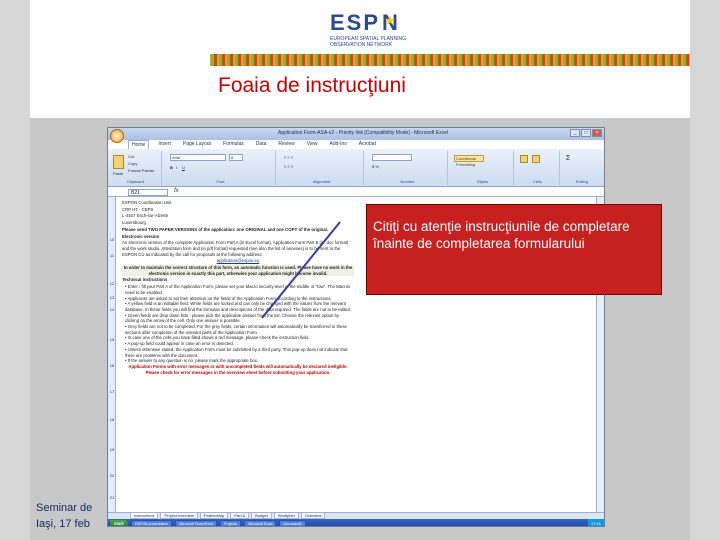 Image resolution: width=720 pixels, height=540 pixels. I want to click on ribbon-group-label: Styles, so click(482, 181).